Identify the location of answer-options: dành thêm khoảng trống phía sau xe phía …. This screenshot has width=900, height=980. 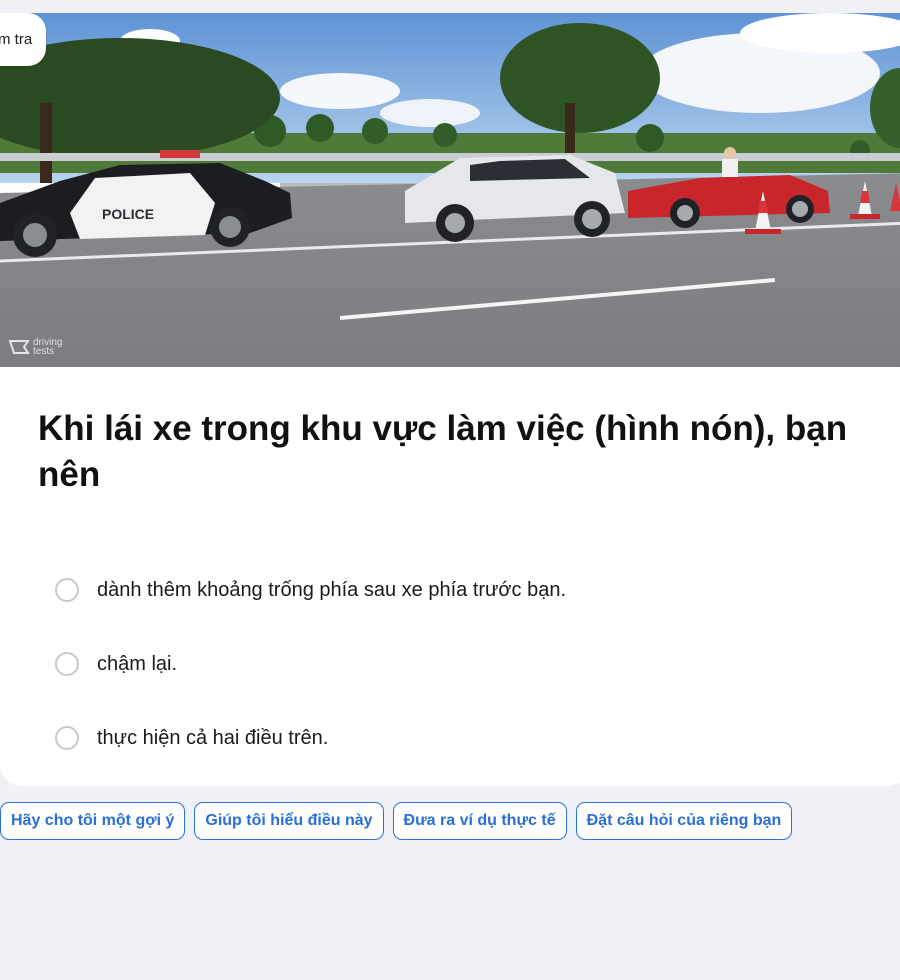
(310, 664).